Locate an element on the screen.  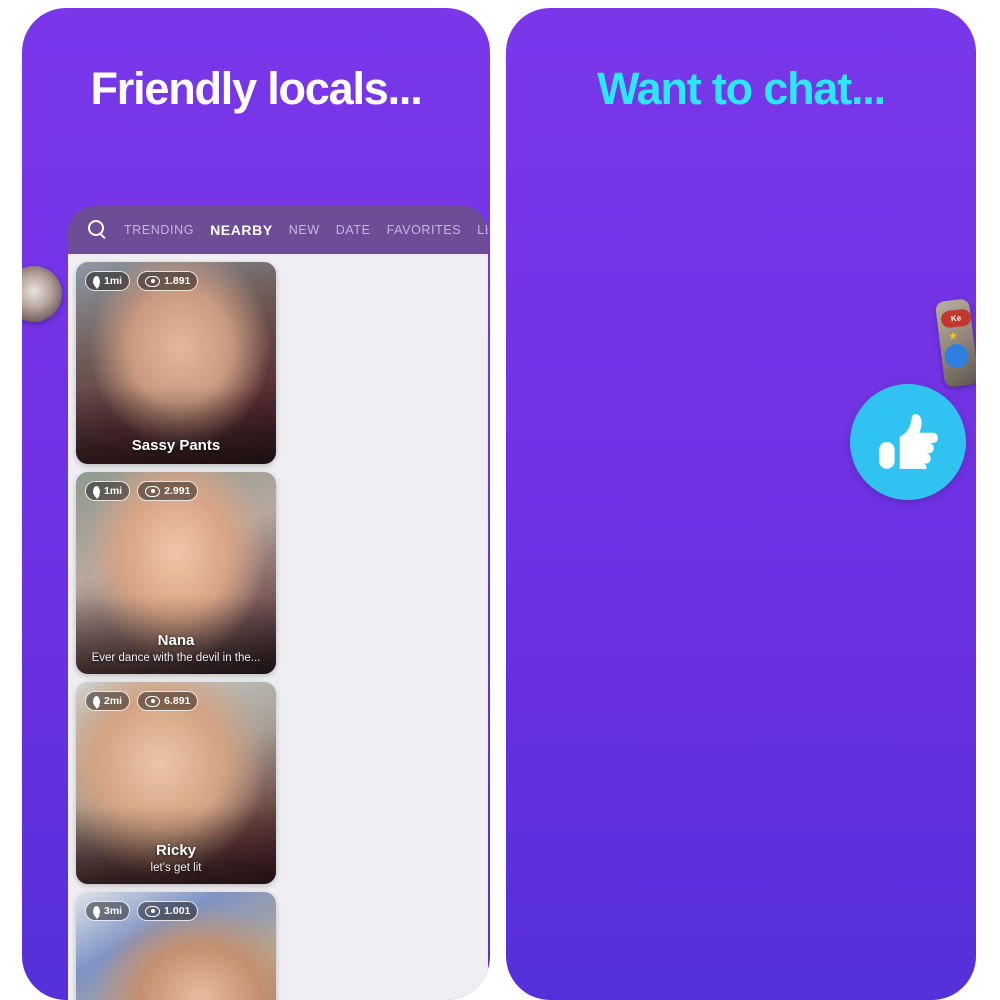
tab-date: DATE is located at coordinates (353, 230).